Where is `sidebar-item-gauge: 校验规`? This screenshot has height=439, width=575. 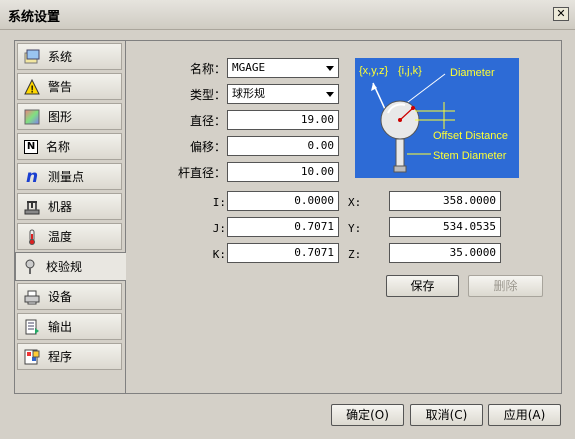
sidebar-item-gauge: 校验规 is located at coordinates (70, 266).